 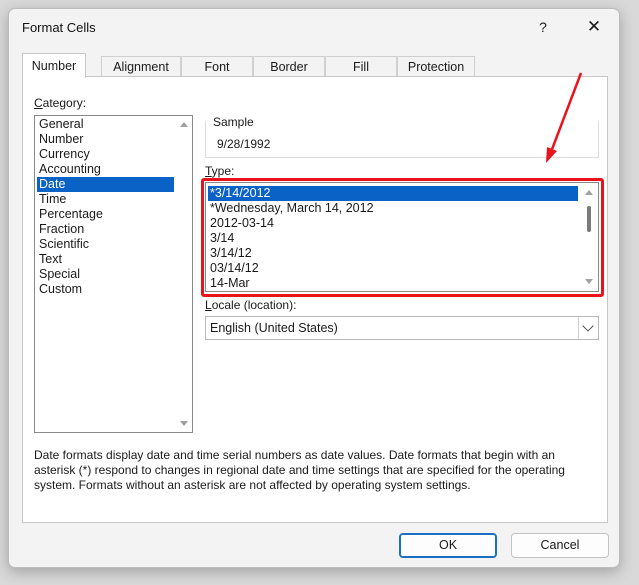 I want to click on category-item-scientific: Scientific, so click(x=105, y=244).